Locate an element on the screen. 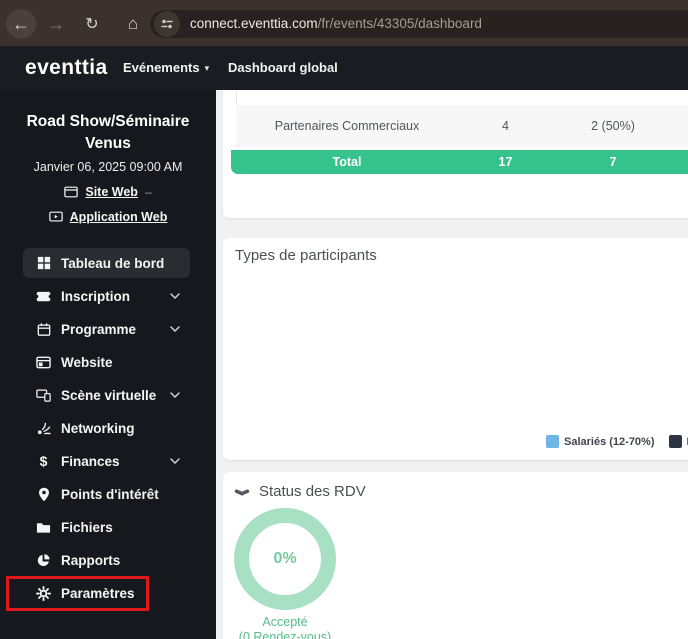 Image resolution: width=688 pixels, height=639 pixels. donut-status-sub: (0 Rendez-vous) is located at coordinates (285, 634).